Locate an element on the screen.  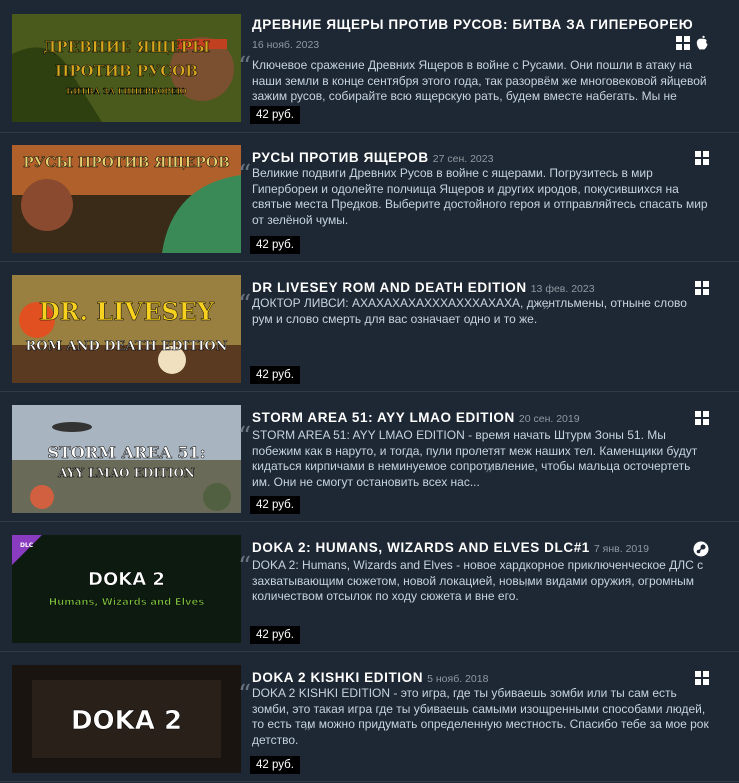
release-date: 27 сен. 2023 is located at coordinates (463, 159).